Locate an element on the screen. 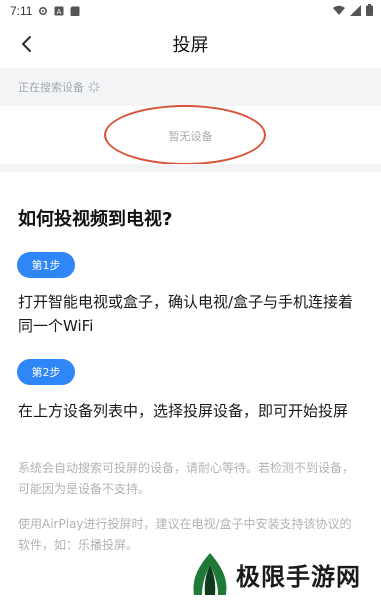  app-bar: 投屏 is located at coordinates (190, 44).